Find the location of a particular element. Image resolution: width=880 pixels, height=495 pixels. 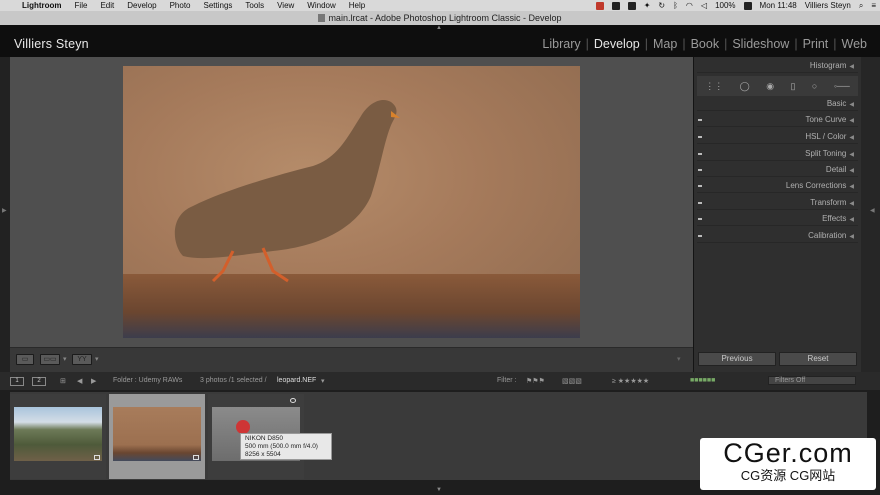

menu-settings: Settings is located at coordinates (218, 5).